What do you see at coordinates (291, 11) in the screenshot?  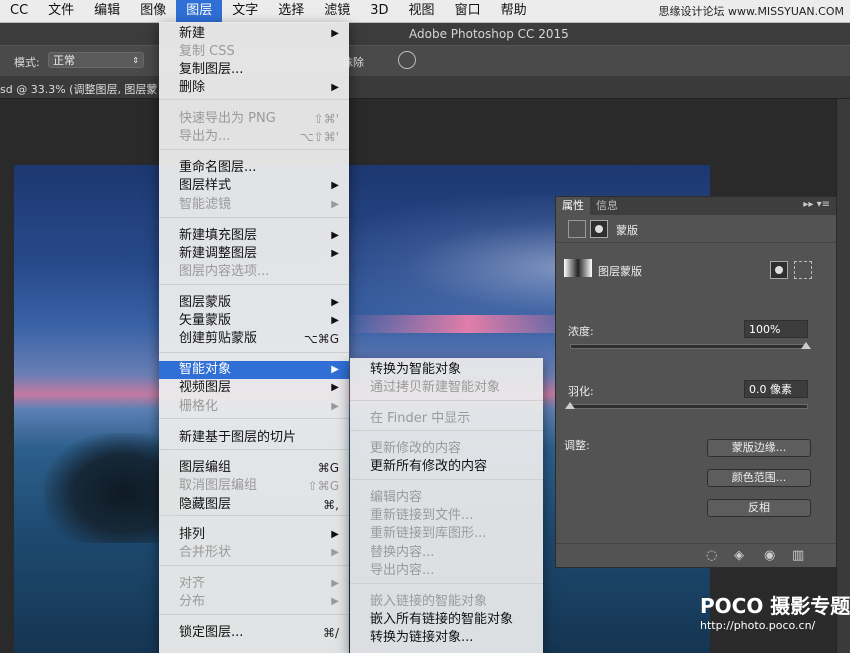 I see `menu-select: 选择` at bounding box center [291, 11].